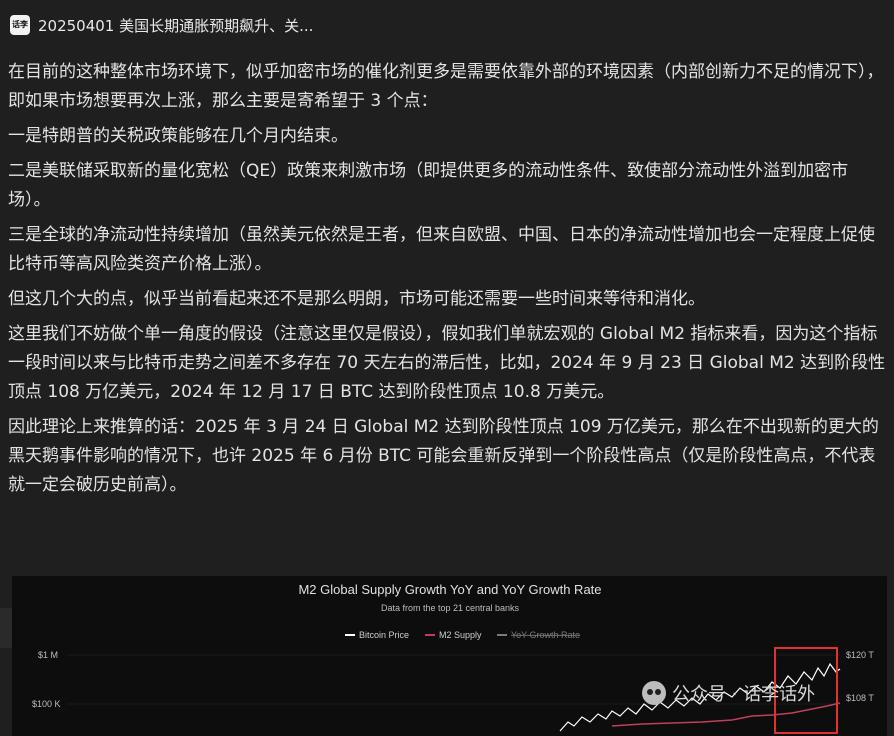 Image resolution: width=894 pixels, height=736 pixels. I want to click on chart-subtitle: Data from the top 21 central banks, so click(450, 608).